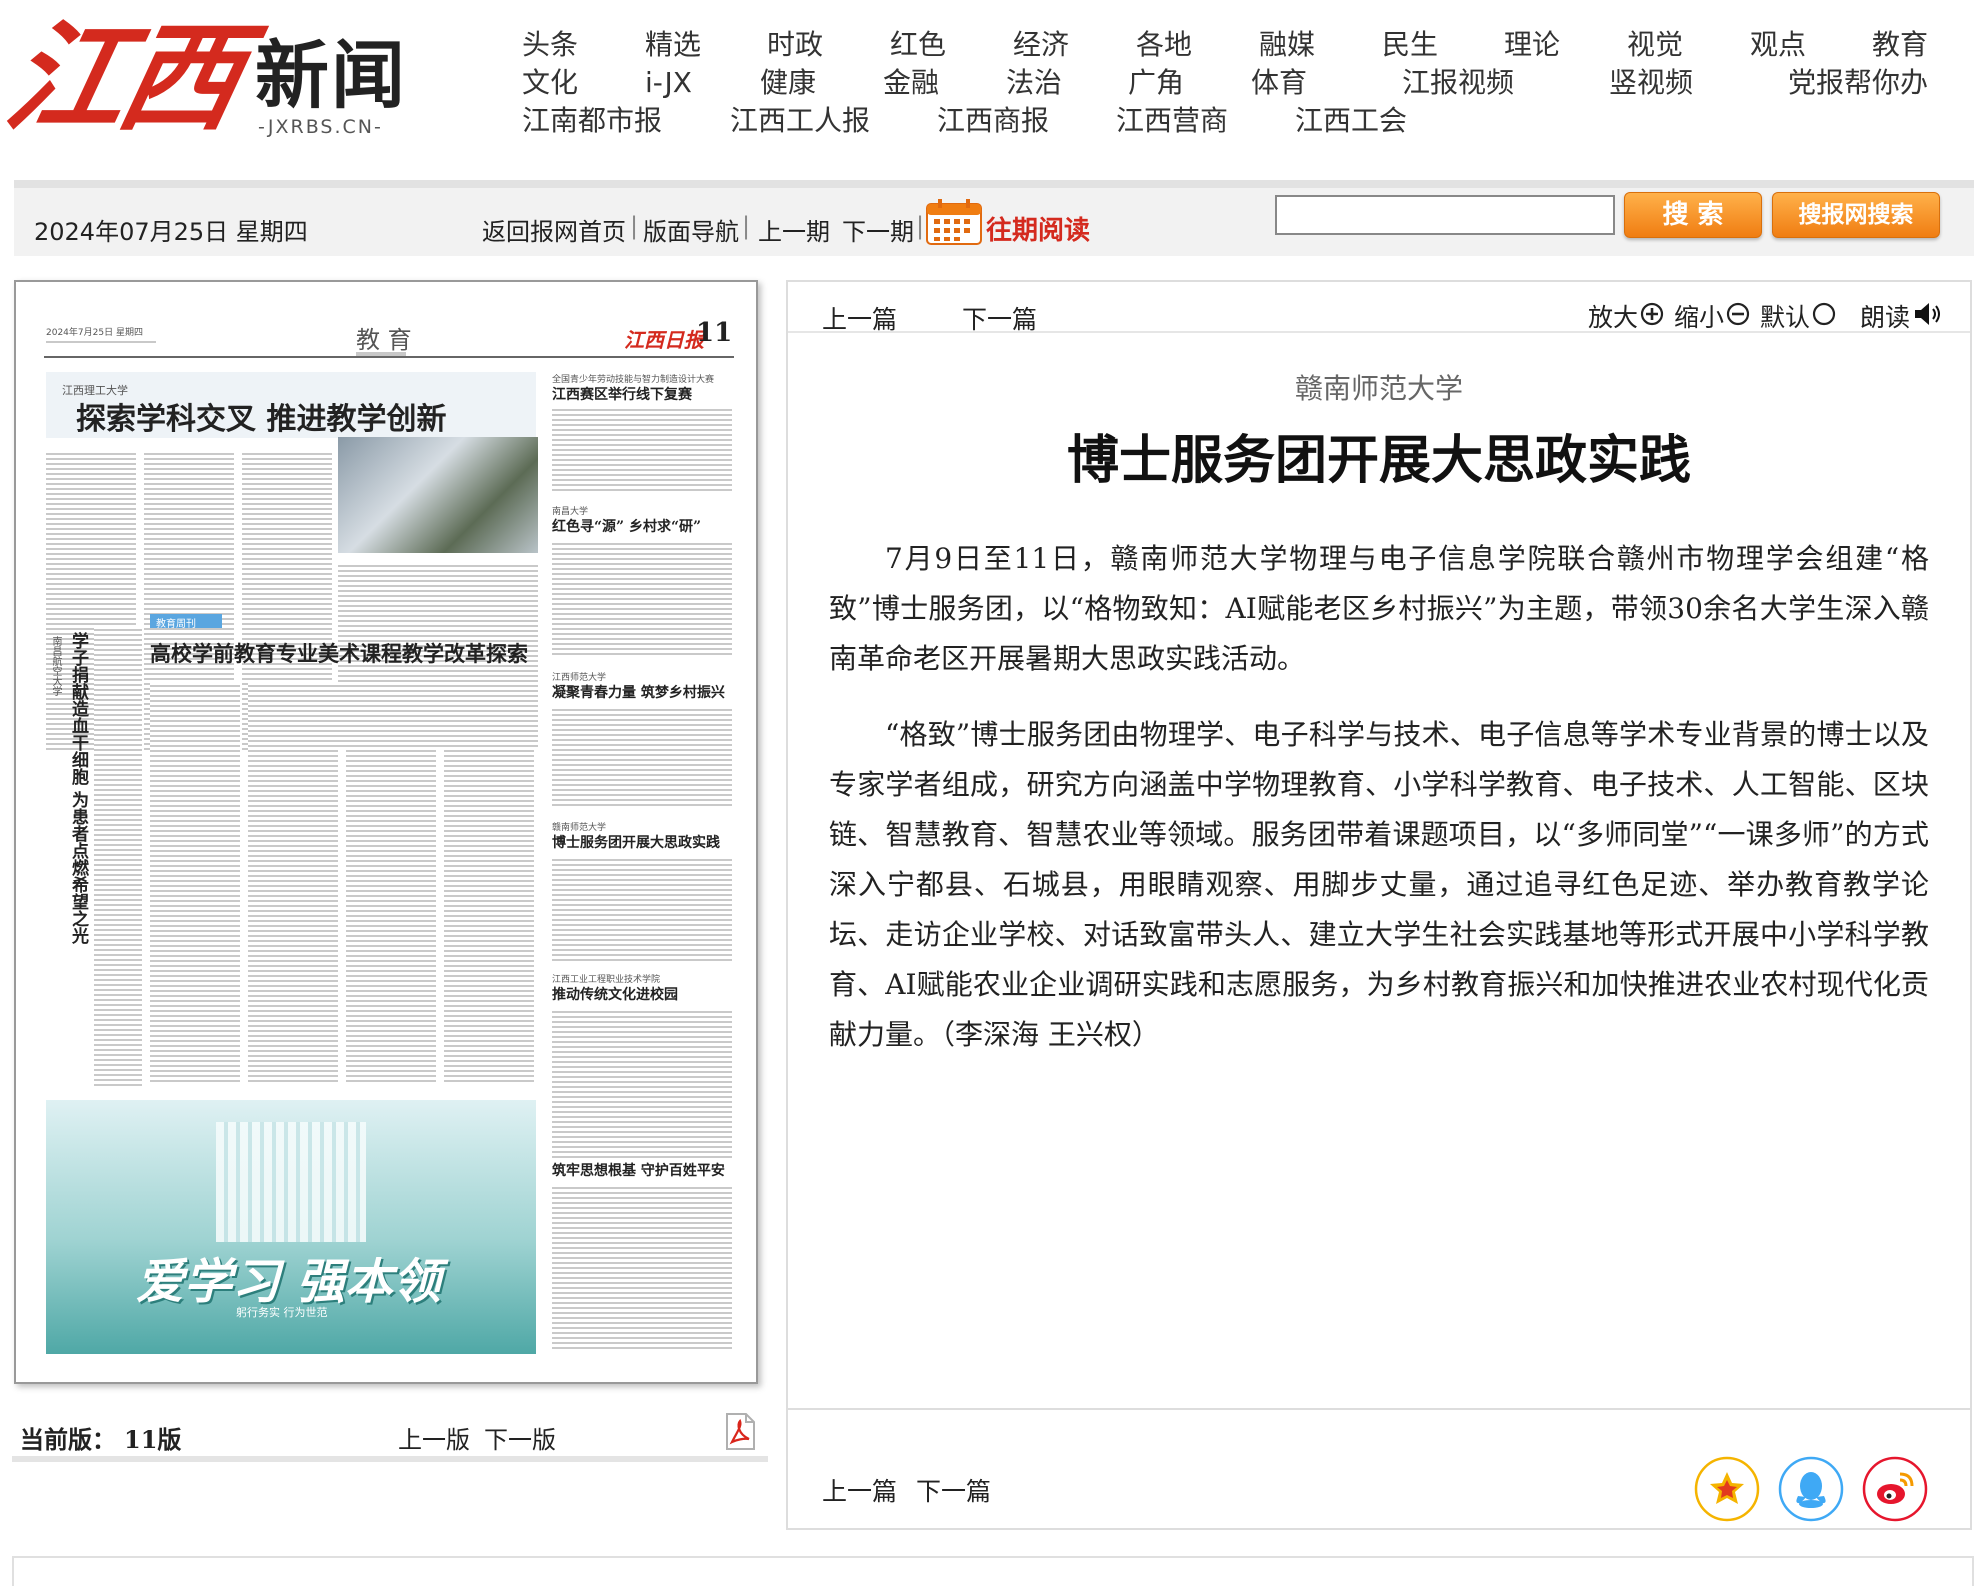  I want to click on nav-item: 江西工人报, so click(800, 121).